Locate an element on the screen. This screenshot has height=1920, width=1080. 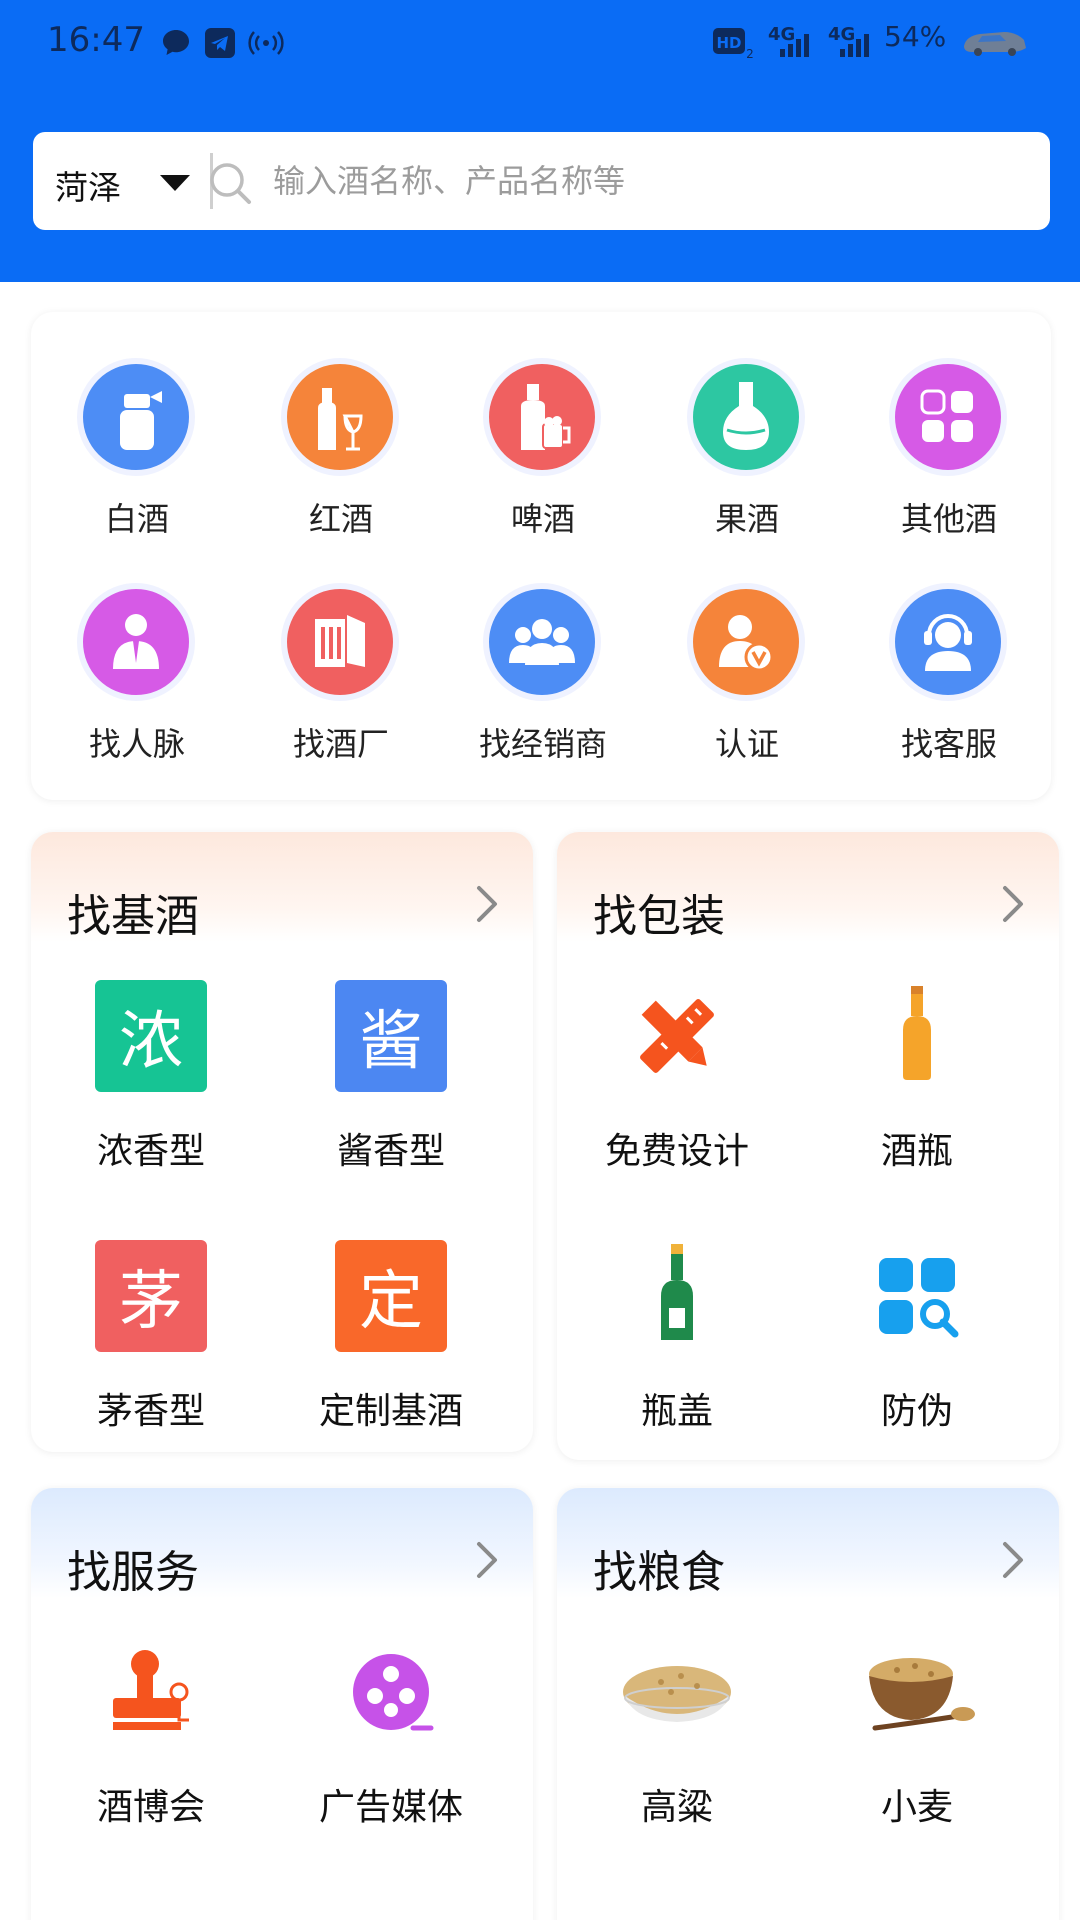
green-bottle-icon is located at coordinates (677, 1292).